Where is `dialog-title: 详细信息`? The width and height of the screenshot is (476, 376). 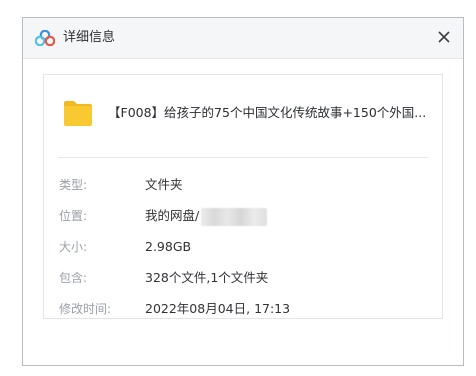 dialog-title: 详细信息 is located at coordinates (89, 37).